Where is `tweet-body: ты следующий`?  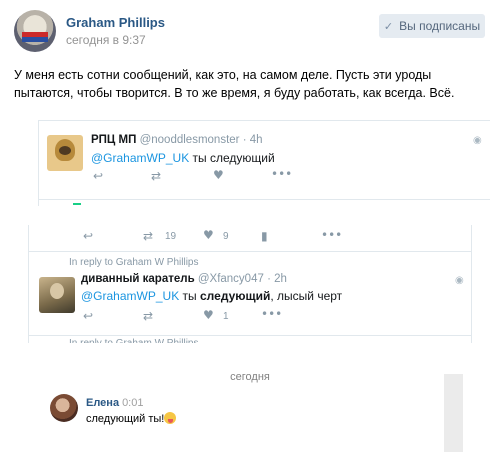 tweet-body: ты следующий is located at coordinates (232, 158).